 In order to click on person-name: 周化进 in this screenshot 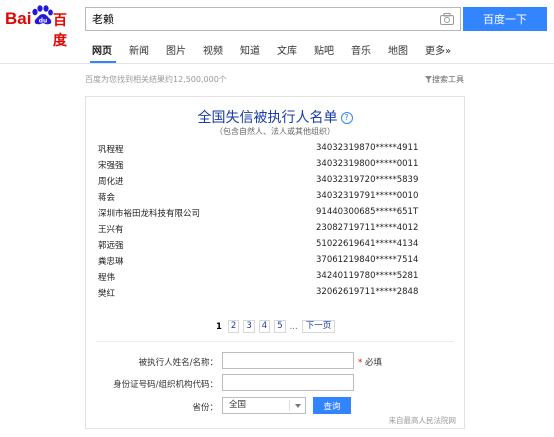, I will do `click(111, 182)`.